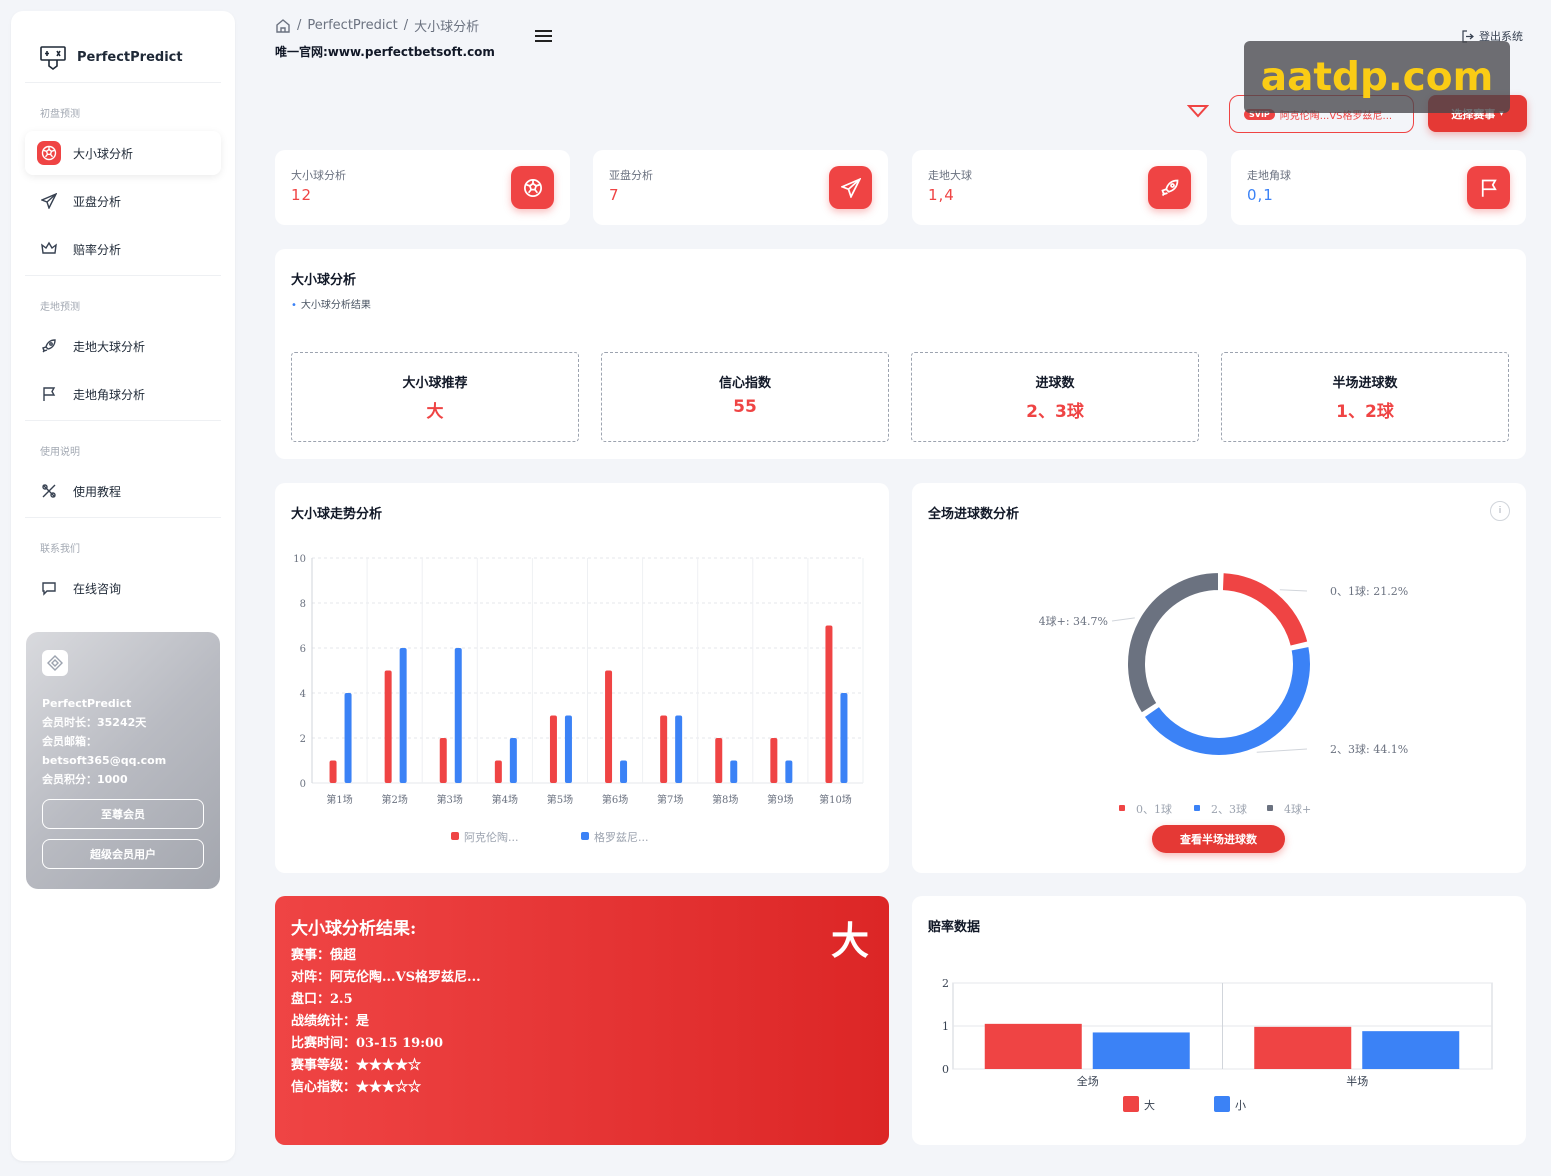  What do you see at coordinates (1240, 1105) in the screenshot?
I see `legend-label: 小` at bounding box center [1240, 1105].